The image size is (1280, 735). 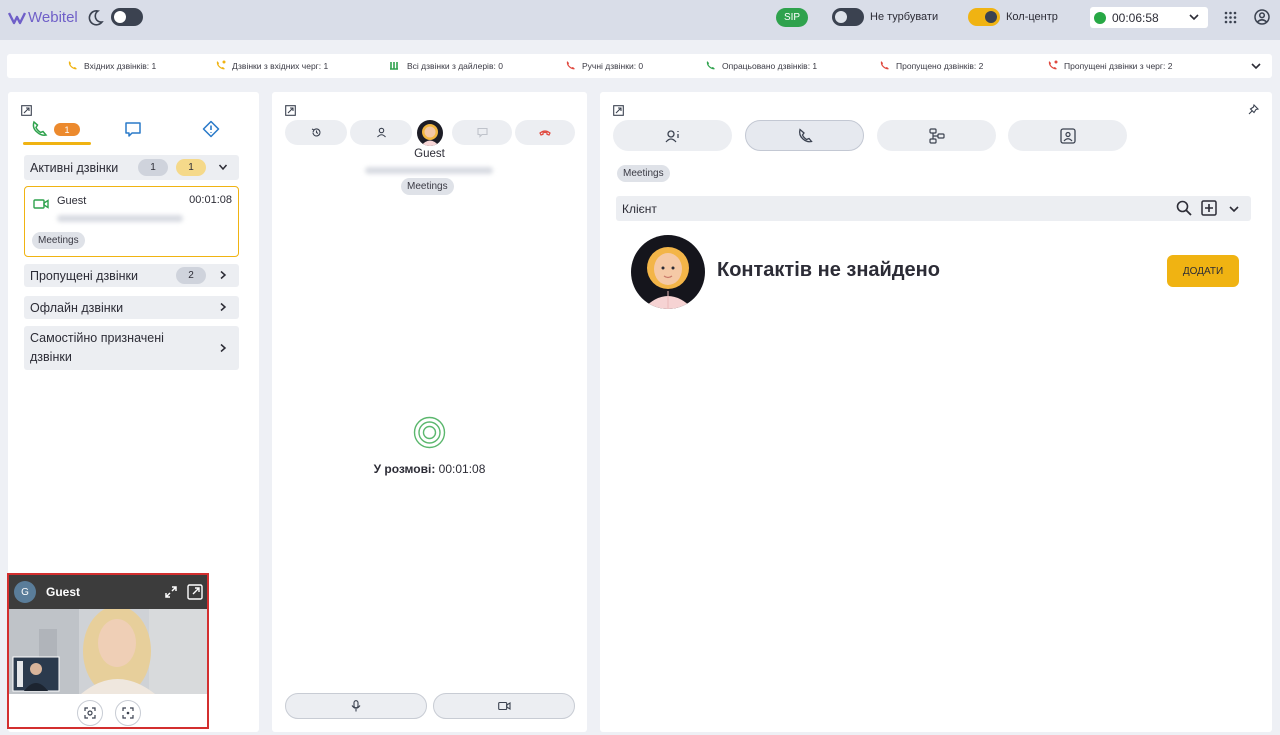 I want to click on remote-video-stream, so click(x=108, y=651).